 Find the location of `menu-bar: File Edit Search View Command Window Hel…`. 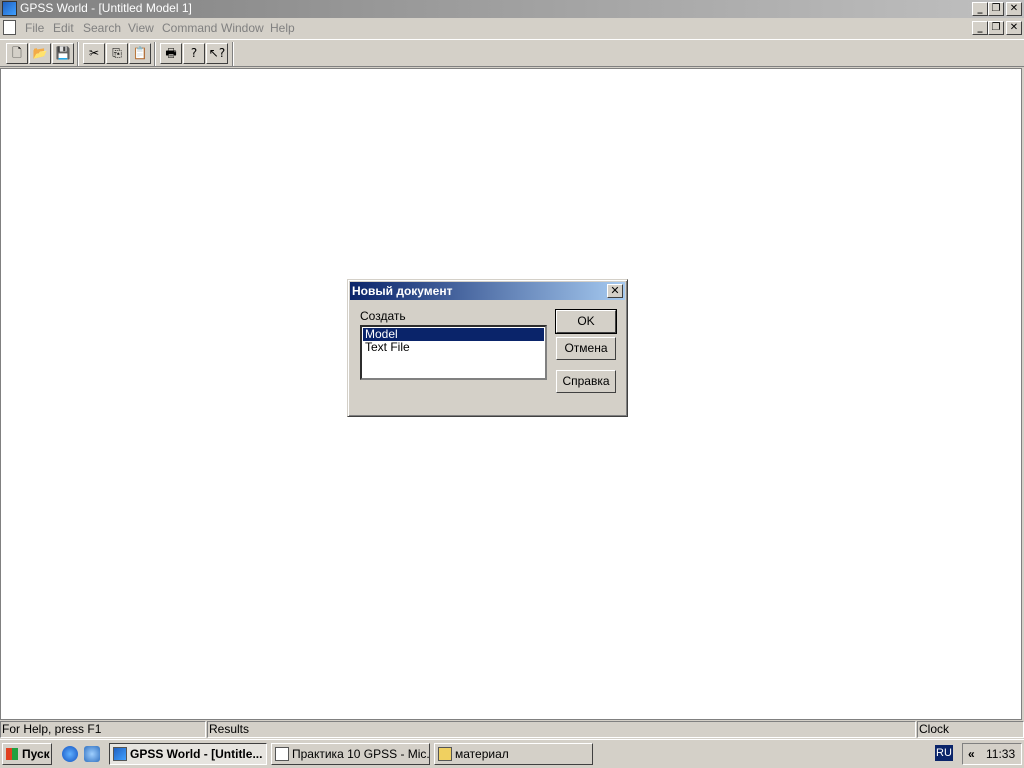

menu-bar: File Edit Search View Command Window Hel… is located at coordinates (512, 28).